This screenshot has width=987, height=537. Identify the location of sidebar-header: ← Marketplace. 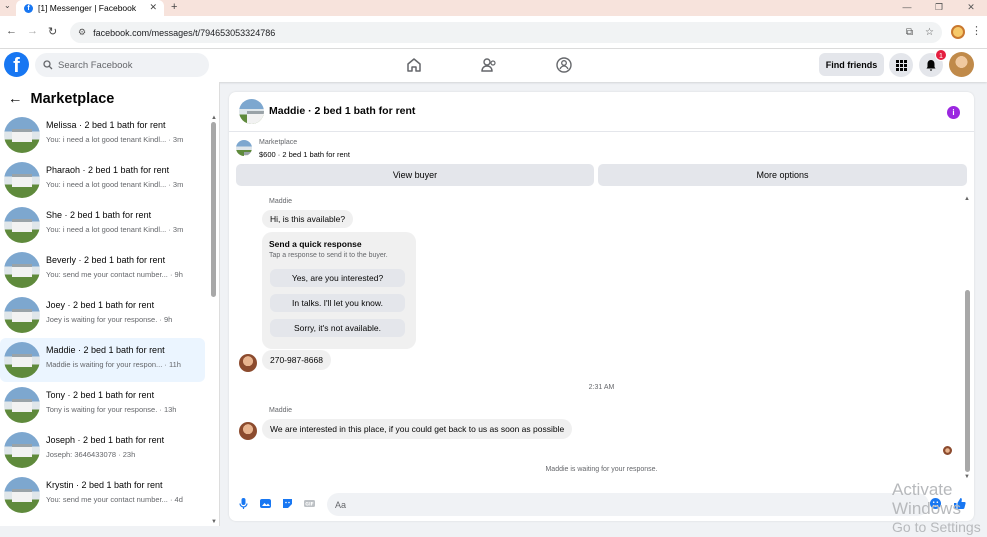
(61, 99).